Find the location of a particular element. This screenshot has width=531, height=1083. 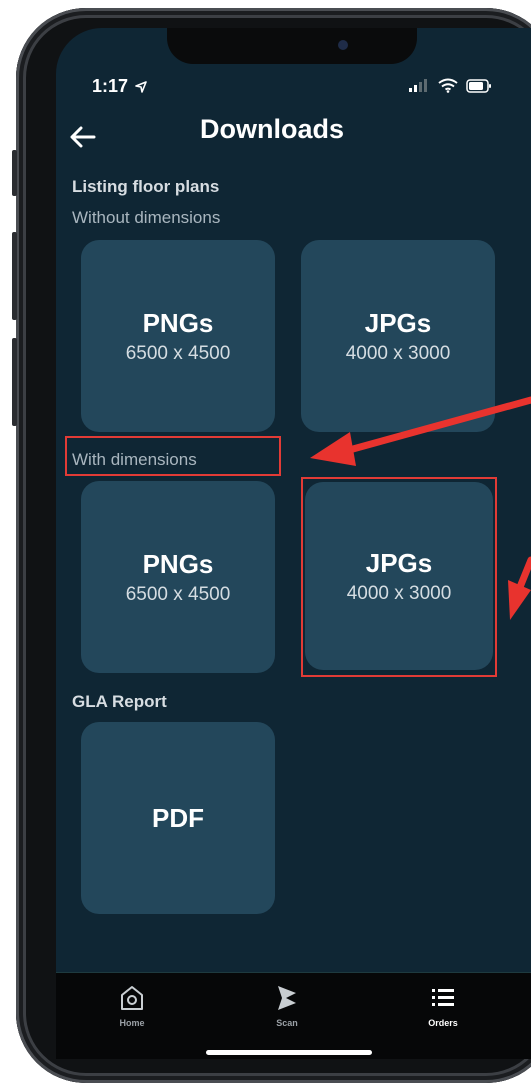

download-tile-pngs-without-dimensions: PNGs 6500 x 4500 is located at coordinates (178, 336).